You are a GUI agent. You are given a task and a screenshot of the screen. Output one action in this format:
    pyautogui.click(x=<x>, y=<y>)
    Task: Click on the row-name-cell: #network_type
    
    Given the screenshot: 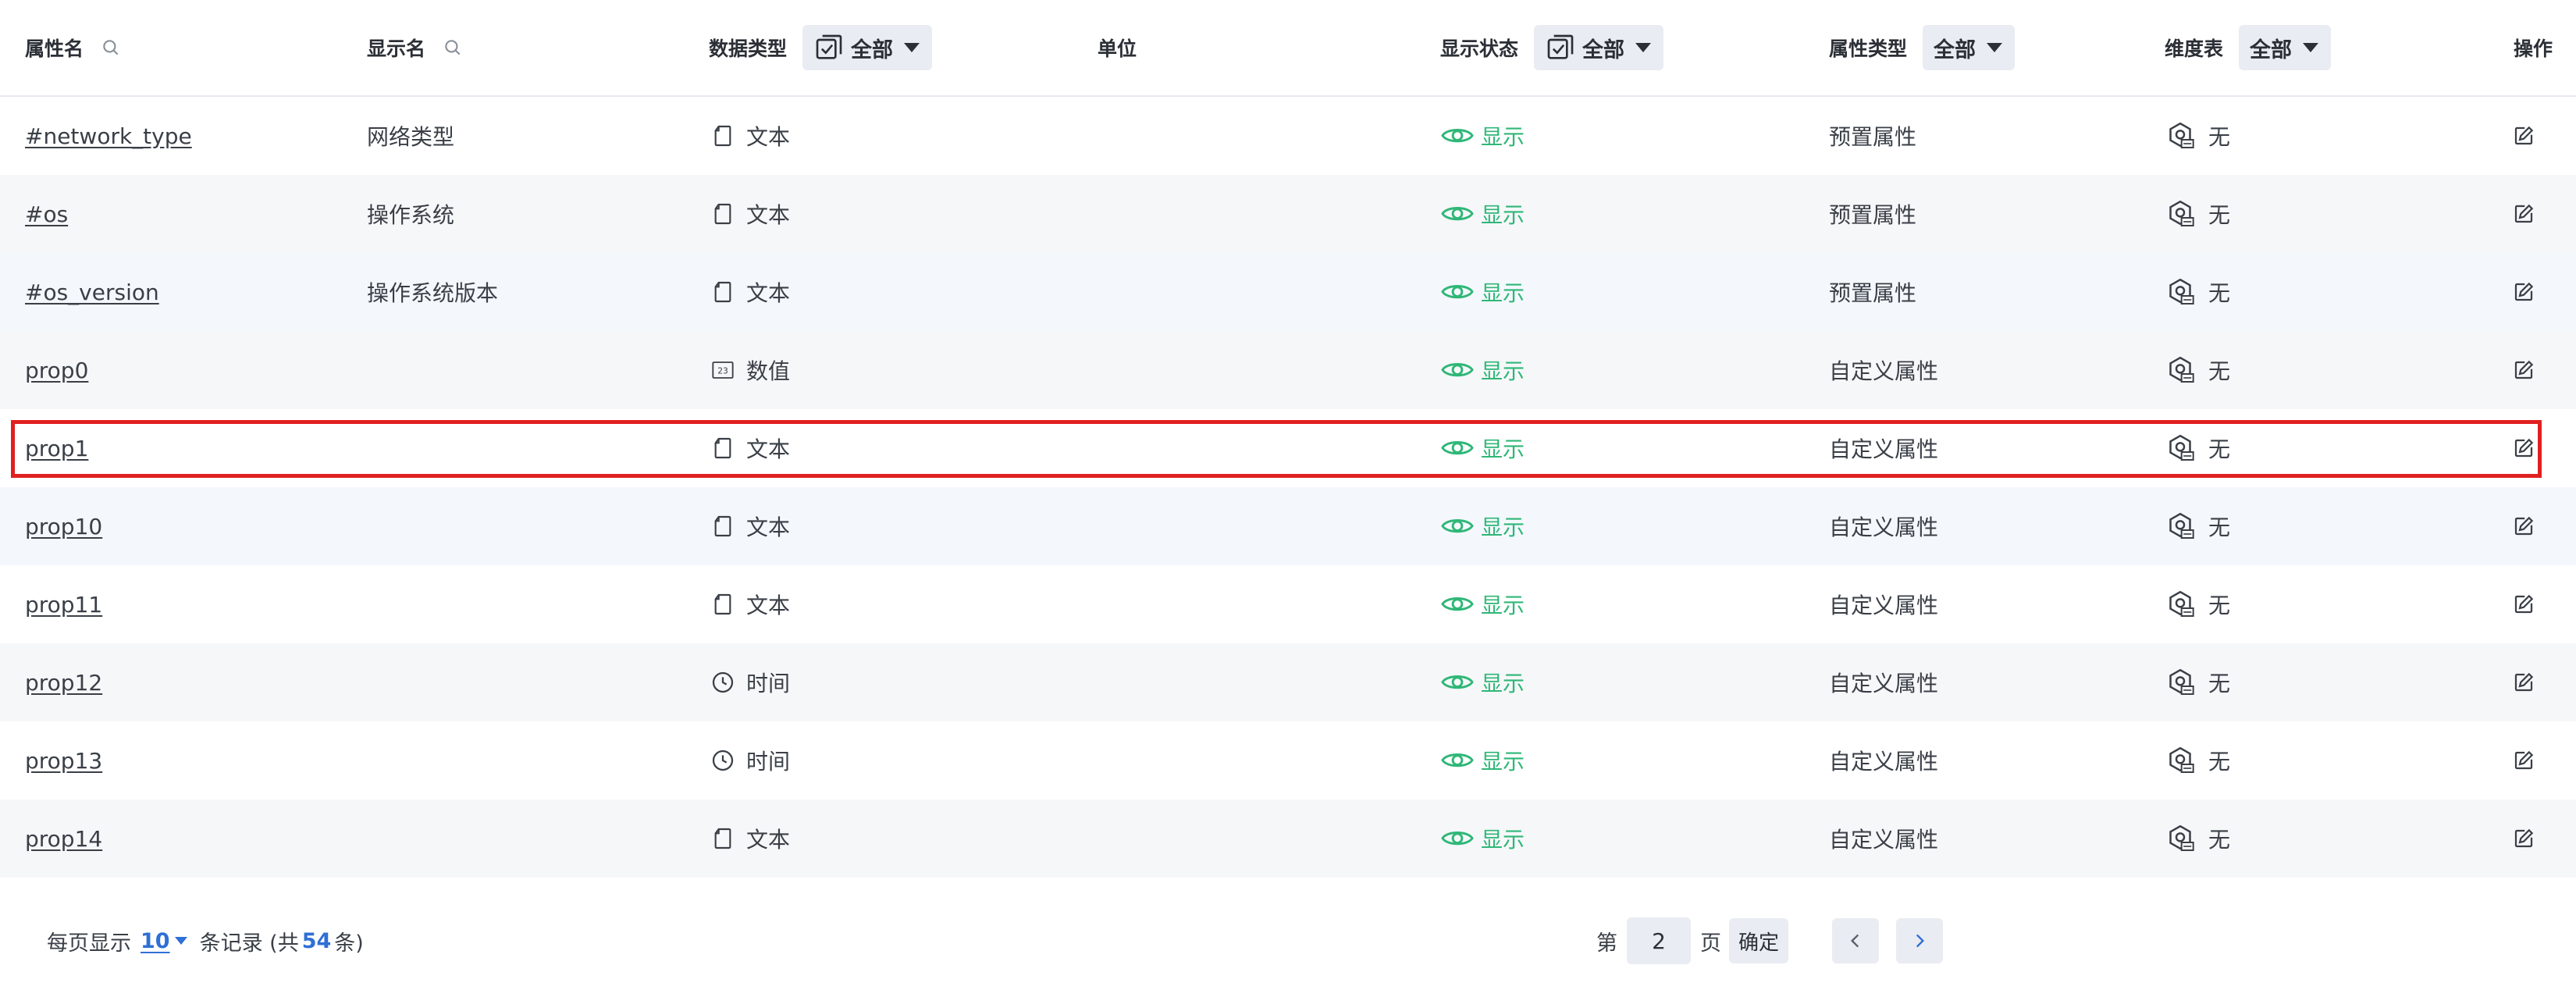 What is the action you would take?
    pyautogui.click(x=109, y=136)
    